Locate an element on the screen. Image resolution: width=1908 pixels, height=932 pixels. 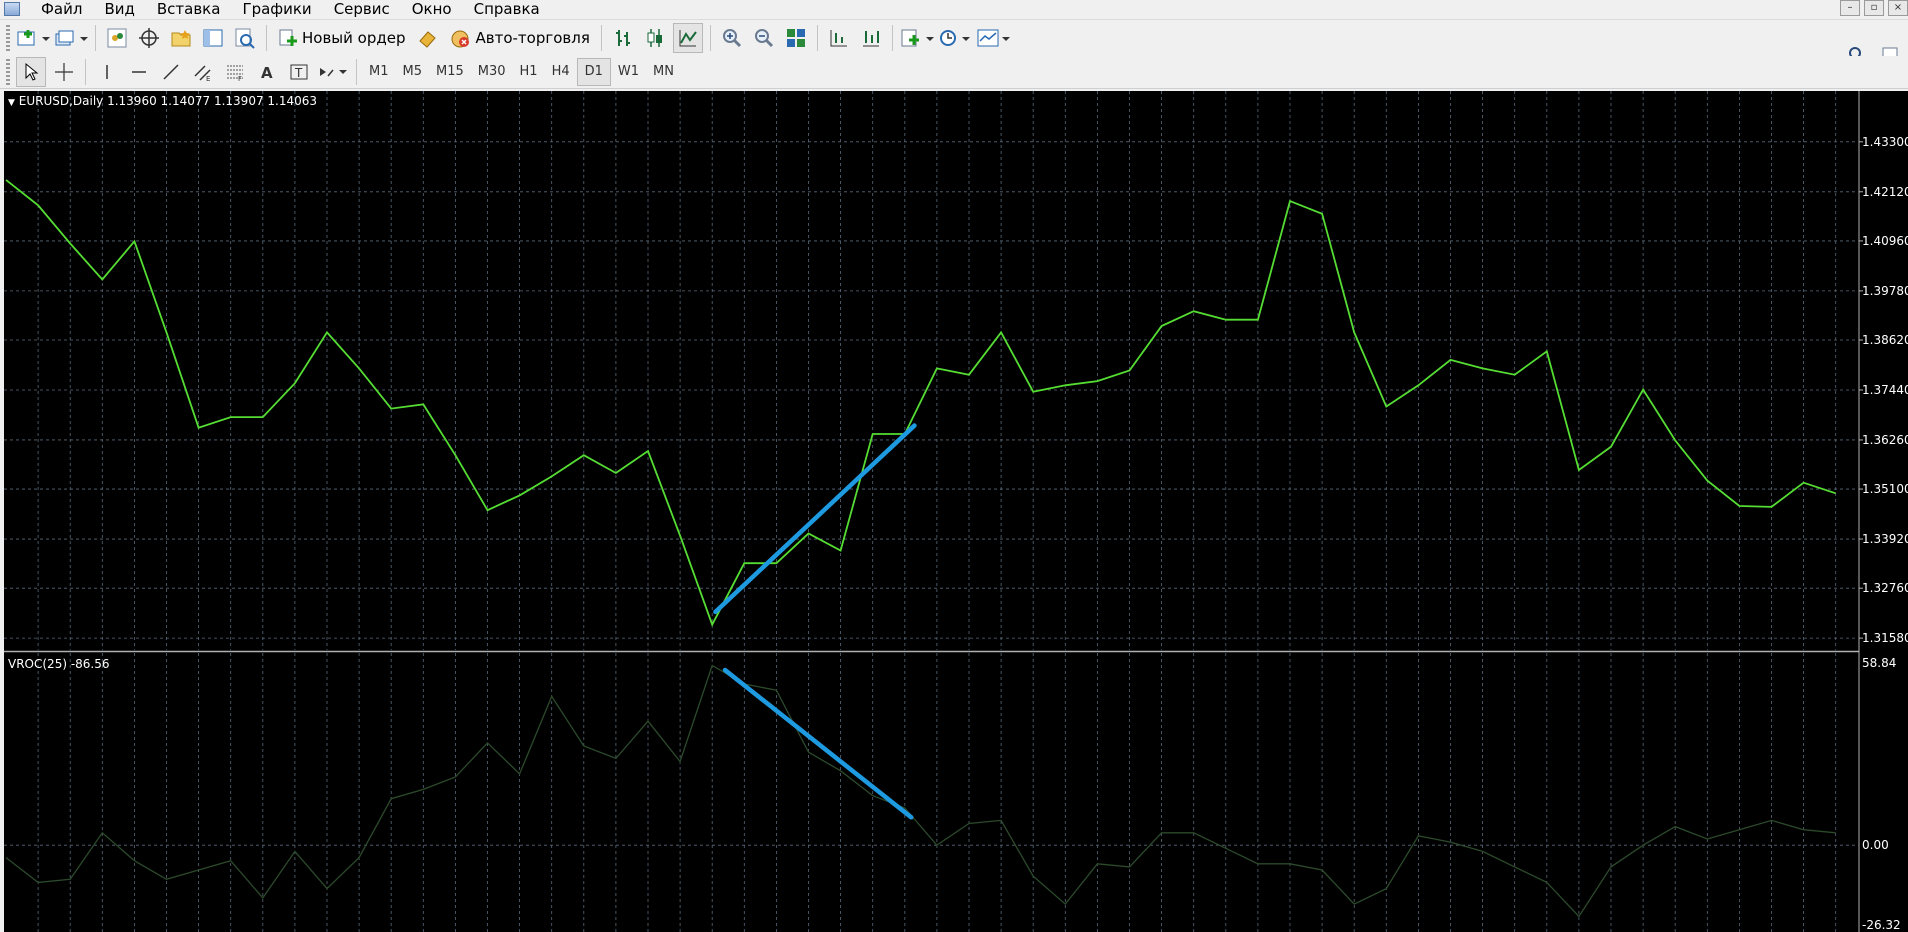
new-chart-button is located at coordinates (33, 38).